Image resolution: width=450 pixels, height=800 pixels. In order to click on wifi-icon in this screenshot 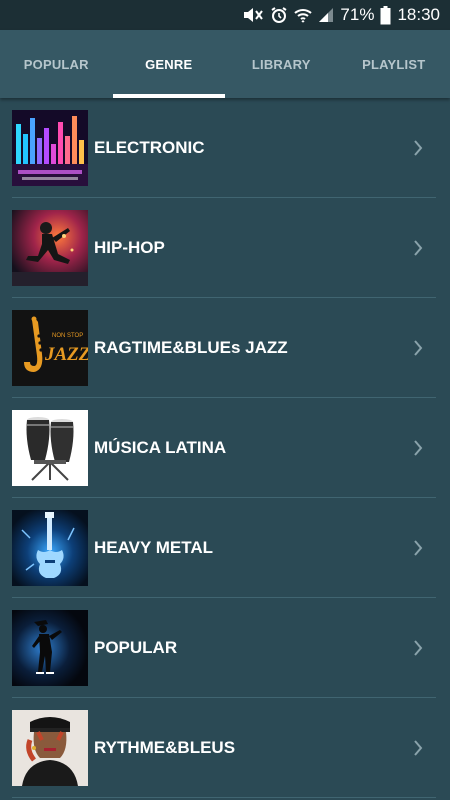, I will do `click(303, 15)`.